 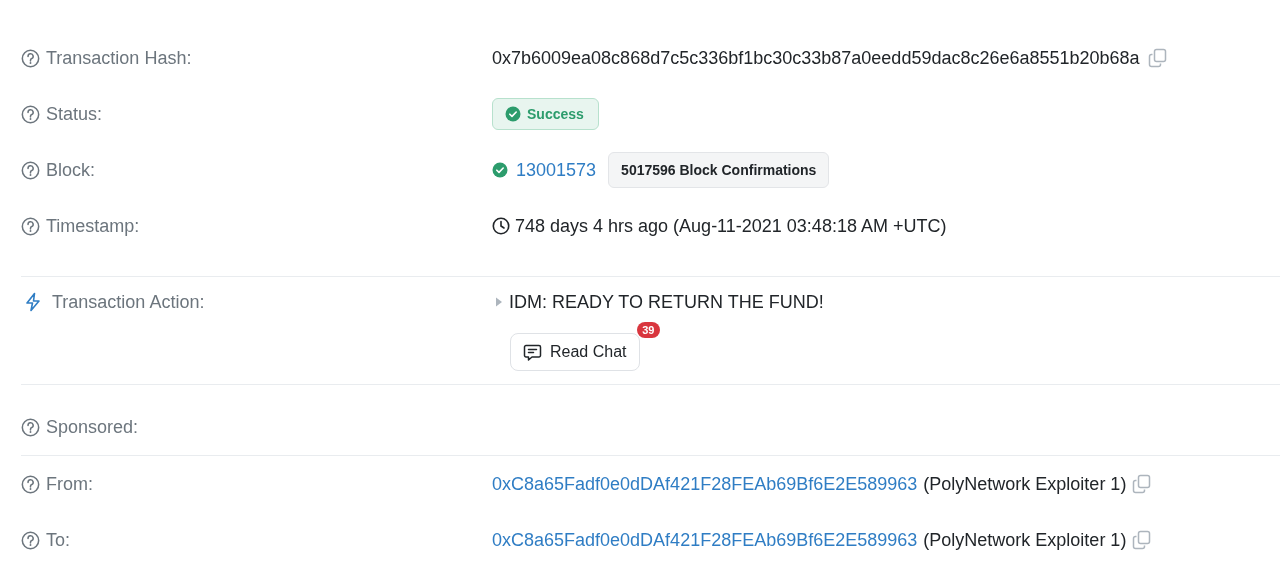 I want to click on clock-icon, so click(x=501, y=226).